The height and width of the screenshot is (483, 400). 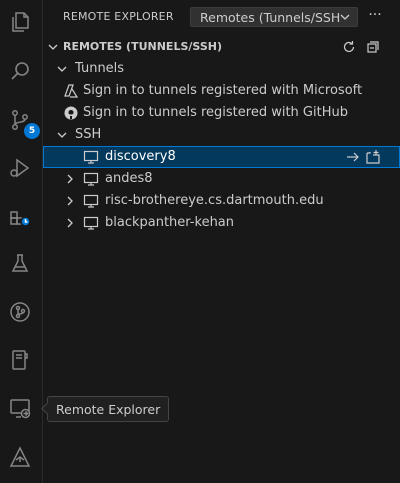 I want to click on ssh-host-label: andes8, so click(x=129, y=178).